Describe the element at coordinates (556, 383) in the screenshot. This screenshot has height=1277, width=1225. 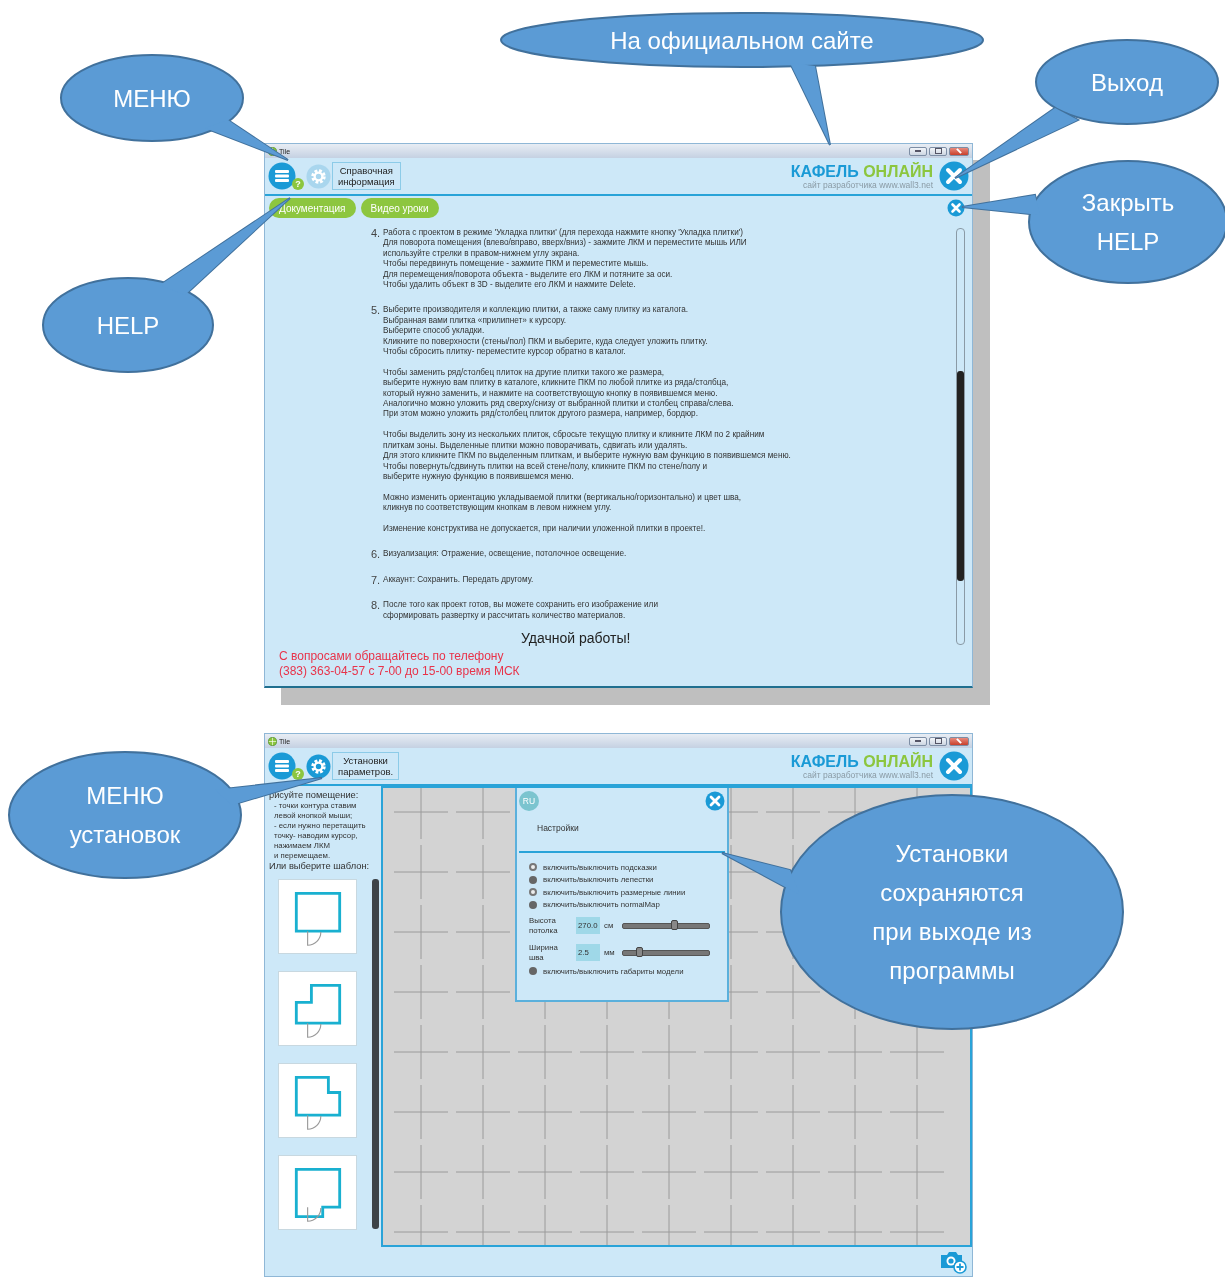
I see `help-text-line: выберите нужную вам плитку в каталоге, кликните ПКМ по любой плитке из ряда/столбца,` at that location.